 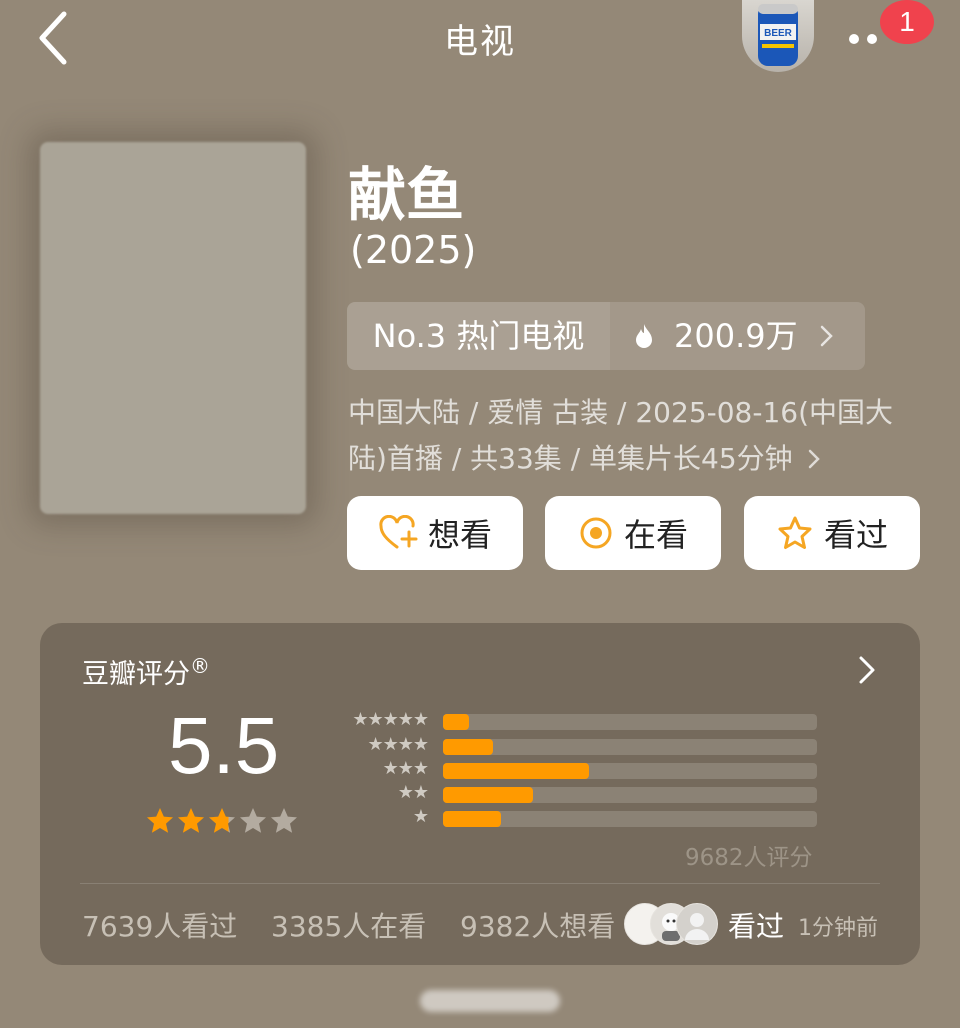 I want to click on avatar, so click(x=697, y=924).